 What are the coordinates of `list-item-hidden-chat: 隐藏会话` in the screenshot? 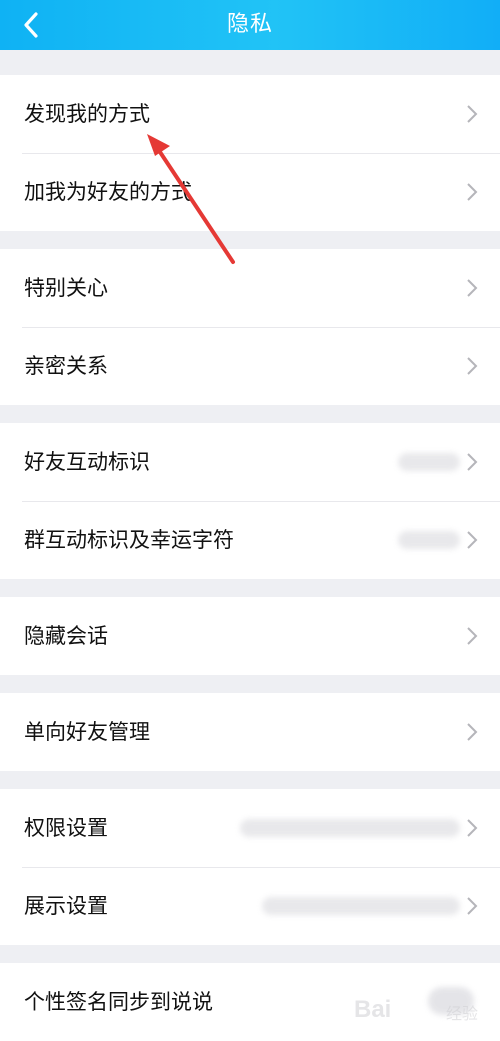 It's located at (250, 636).